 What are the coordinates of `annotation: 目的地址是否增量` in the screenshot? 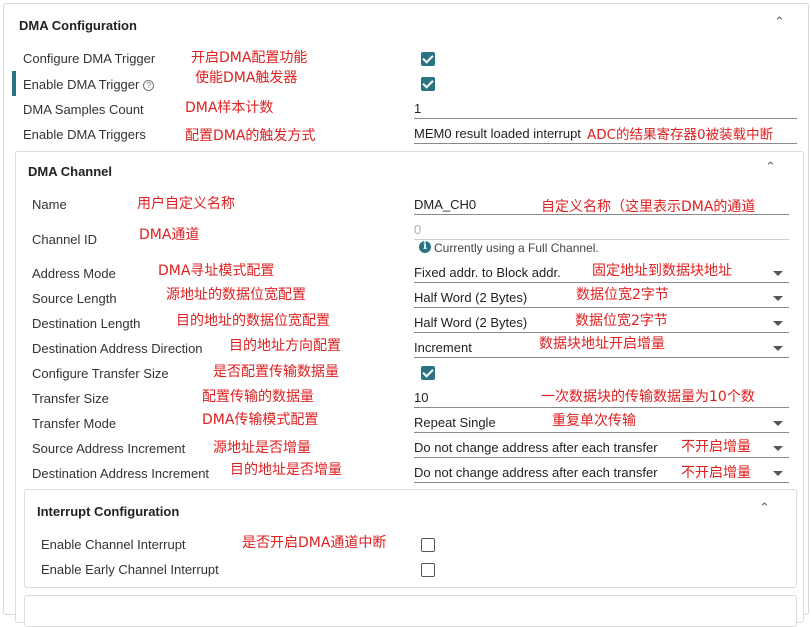 It's located at (286, 470).